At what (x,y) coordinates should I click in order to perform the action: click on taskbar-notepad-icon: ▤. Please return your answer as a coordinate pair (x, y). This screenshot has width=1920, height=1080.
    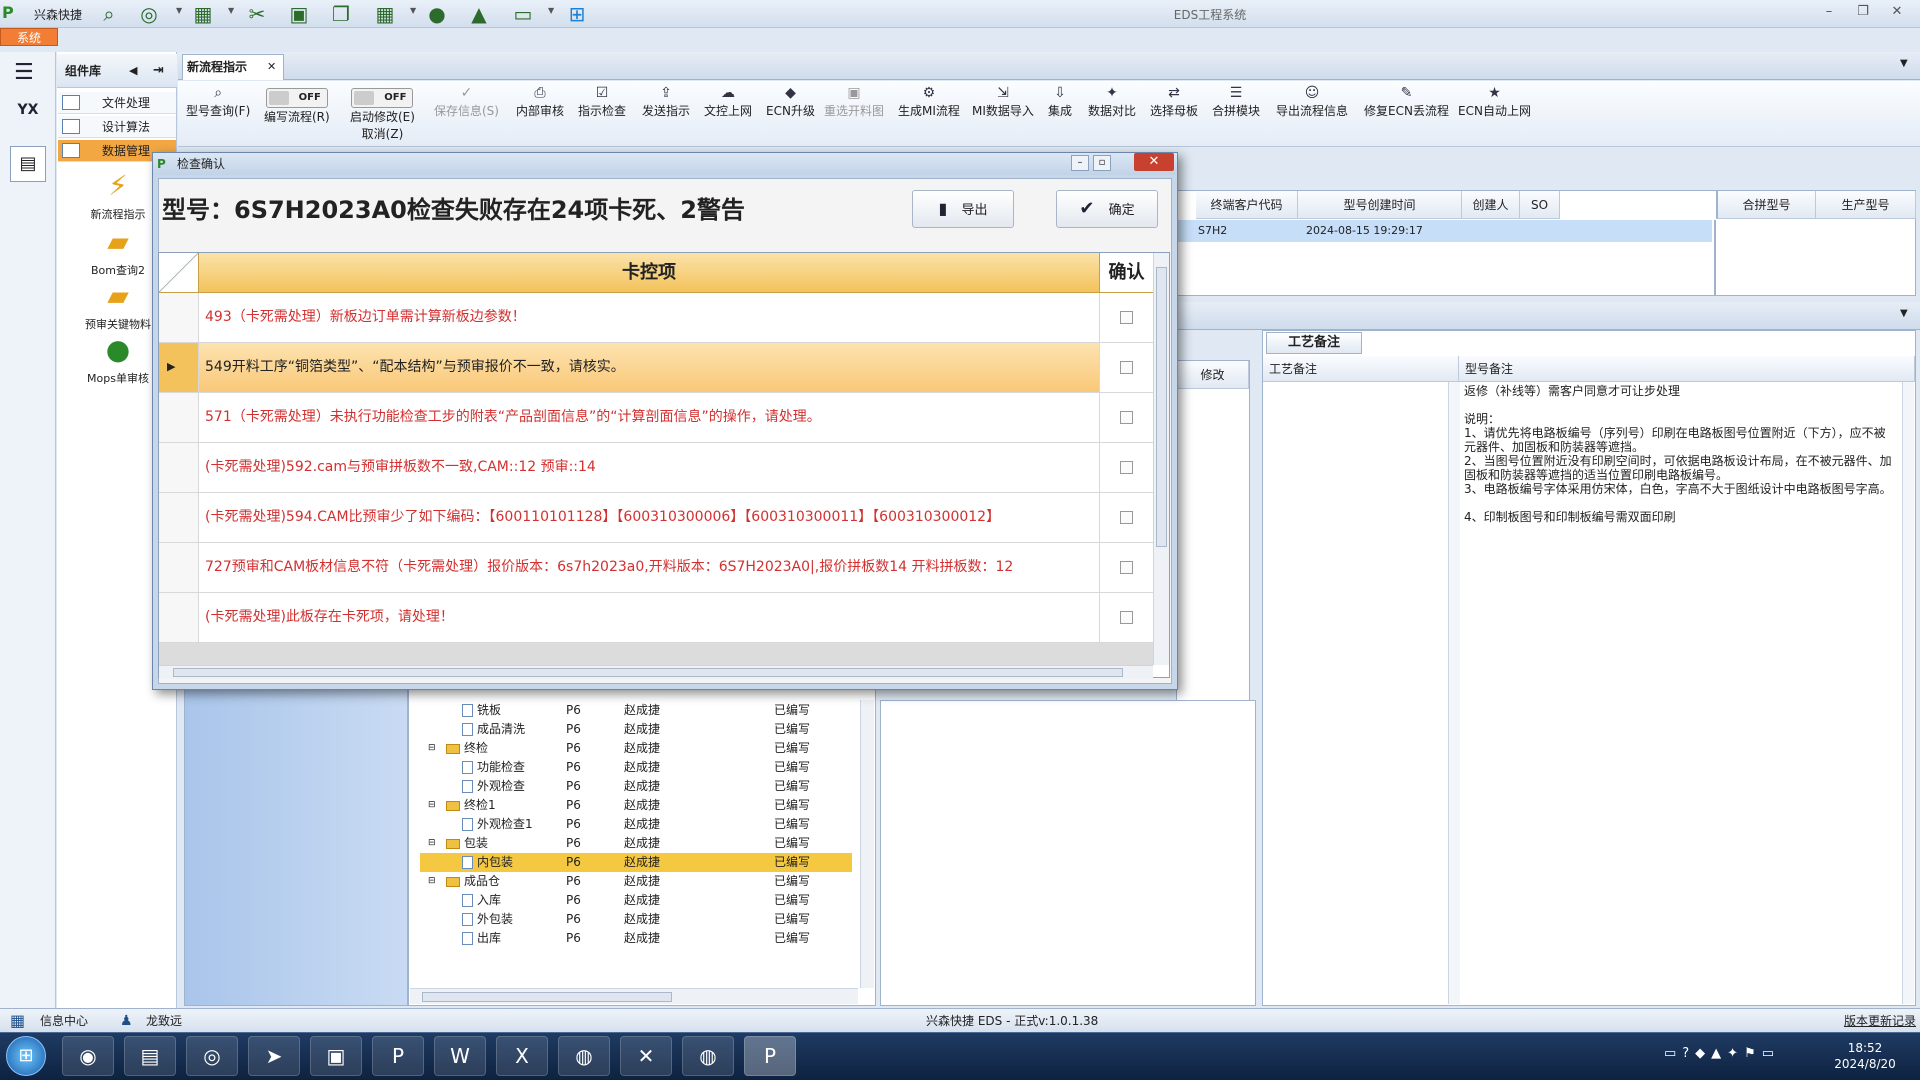
    Looking at the image, I should click on (150, 1056).